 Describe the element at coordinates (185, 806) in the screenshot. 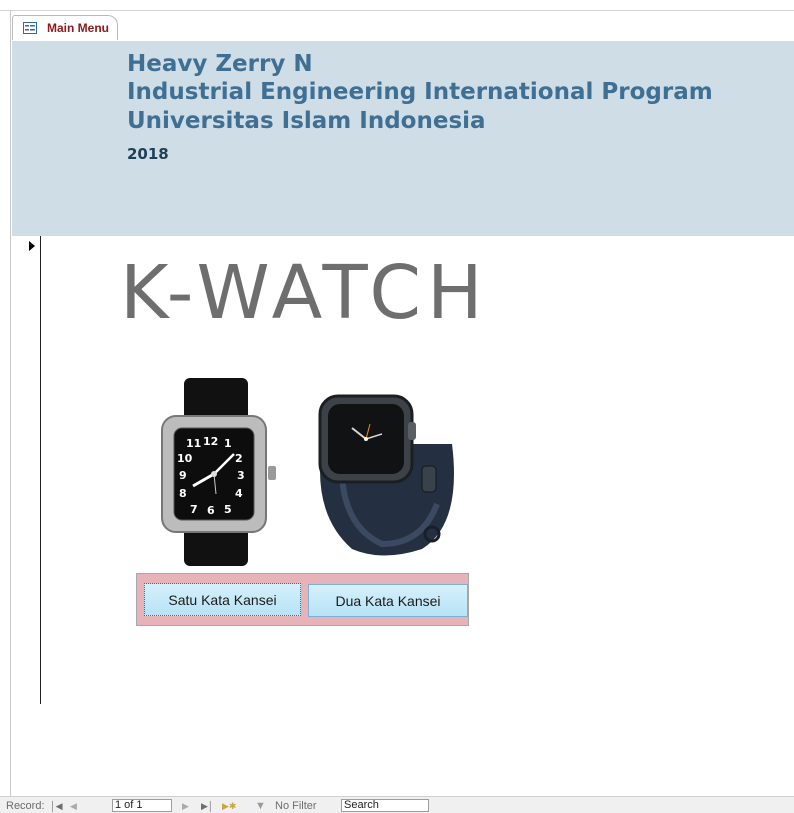

I see `next-record-icon: ▶` at that location.